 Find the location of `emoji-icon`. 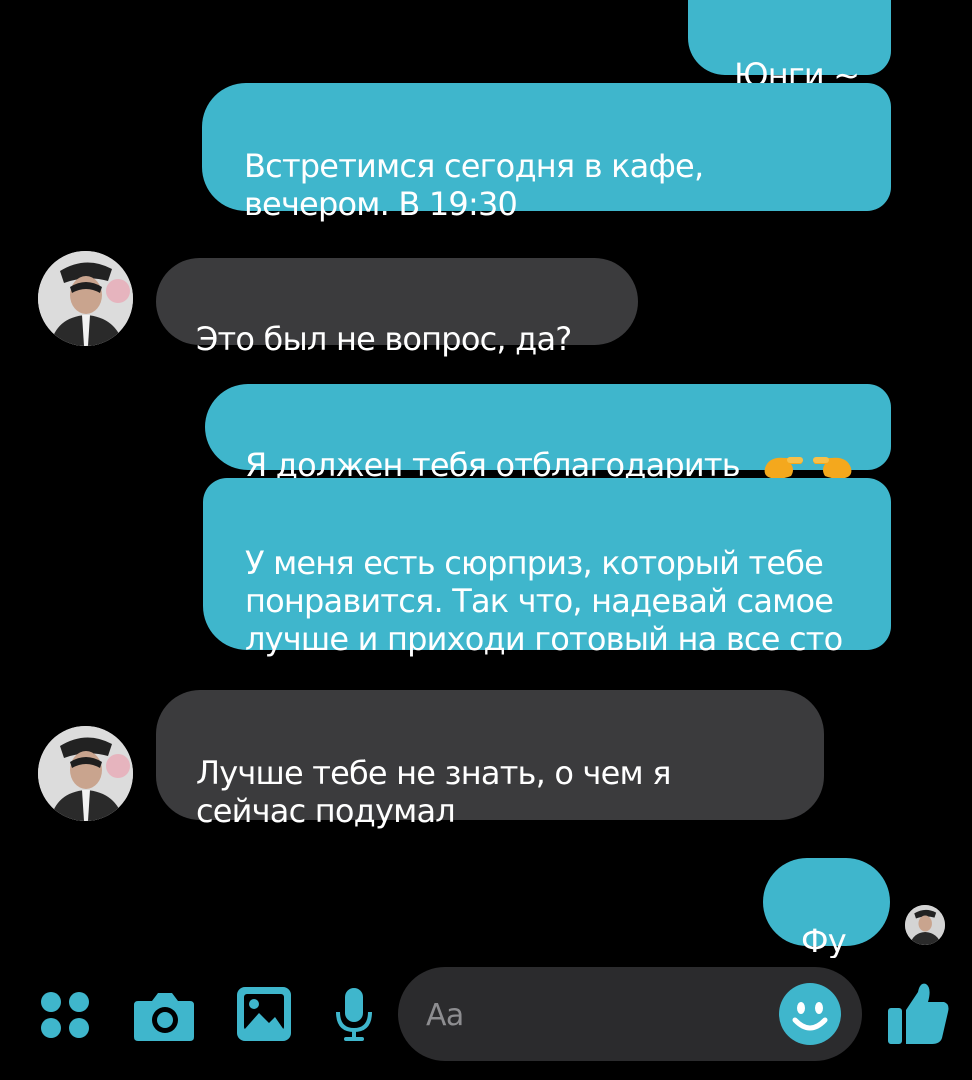

emoji-icon is located at coordinates (810, 1014).